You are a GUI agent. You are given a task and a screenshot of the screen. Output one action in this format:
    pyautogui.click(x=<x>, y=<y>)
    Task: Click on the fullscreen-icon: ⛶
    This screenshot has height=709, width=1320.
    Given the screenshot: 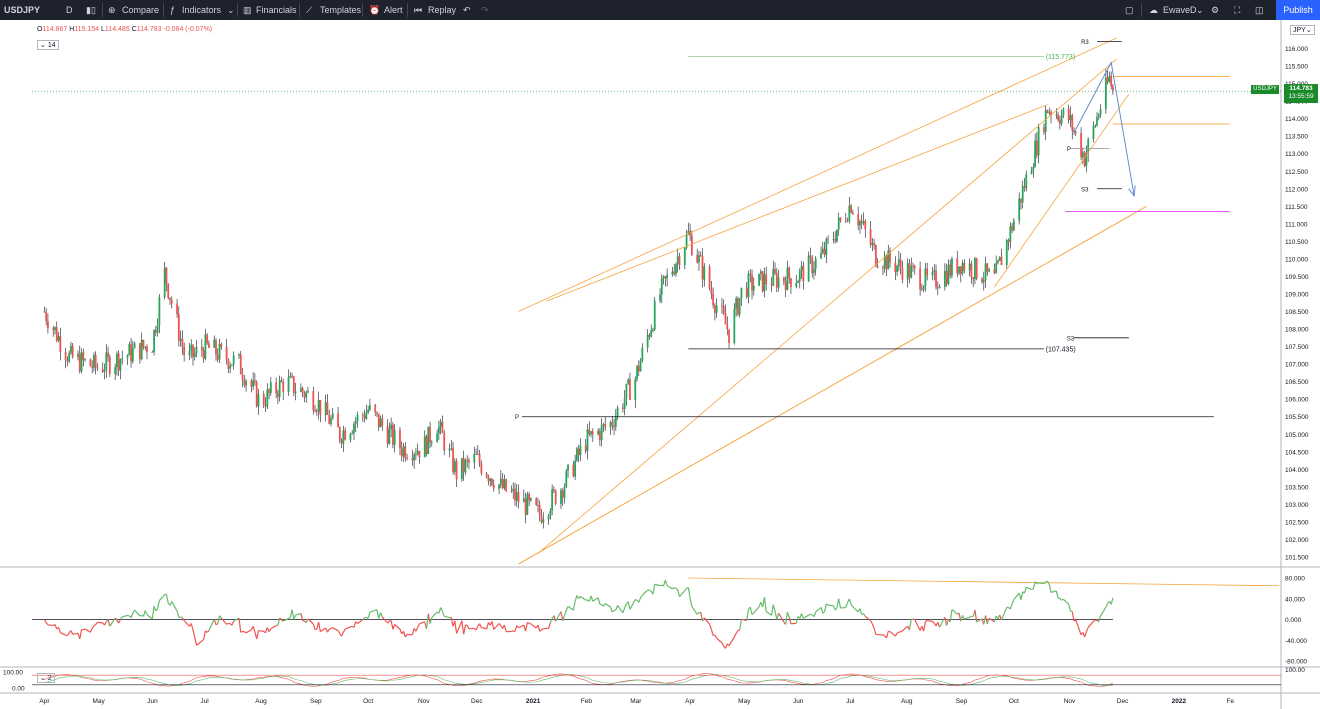 What is the action you would take?
    pyautogui.click(x=1237, y=10)
    